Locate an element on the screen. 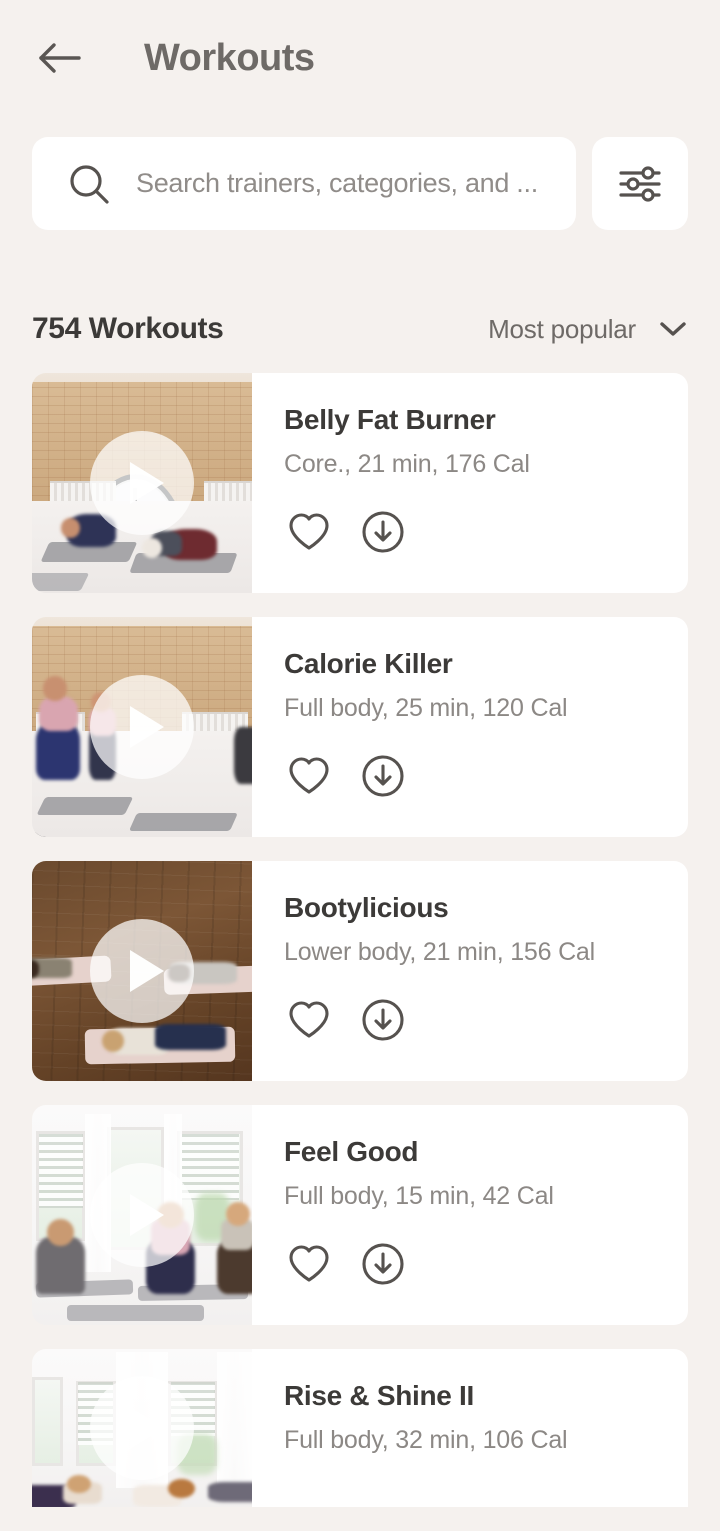 The height and width of the screenshot is (1531, 720). workout-meta: Full body, 25 min, 120 Cal is located at coordinates (426, 708).